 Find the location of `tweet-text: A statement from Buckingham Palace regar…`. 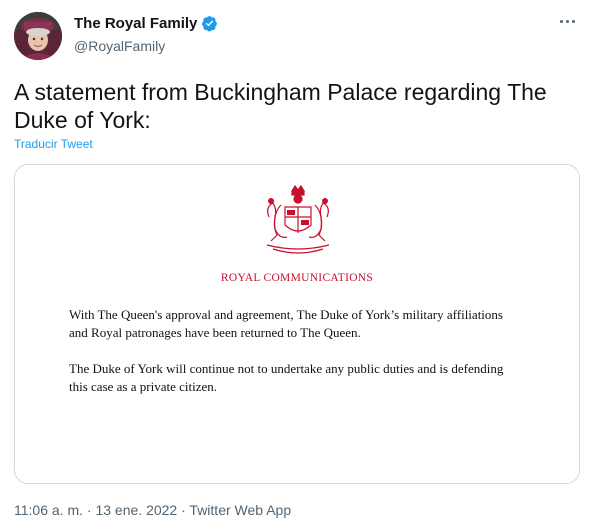

tweet-text: A statement from Buckingham Palace regar… is located at coordinates (280, 106).